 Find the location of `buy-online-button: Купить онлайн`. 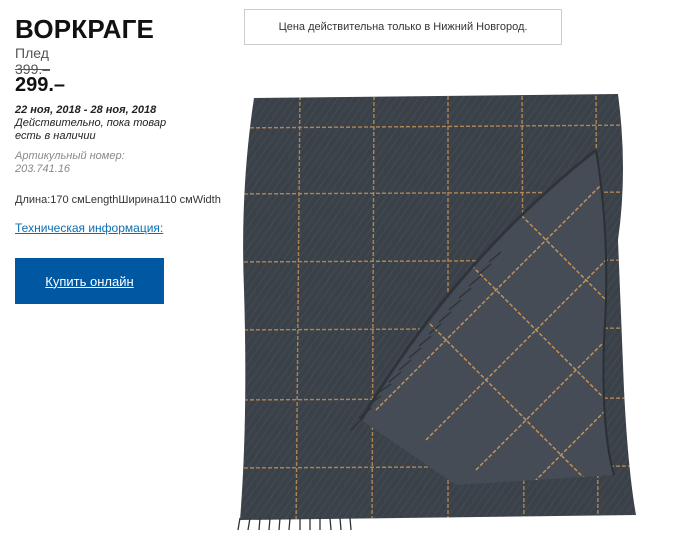

buy-online-button: Купить онлайн is located at coordinates (89, 281).